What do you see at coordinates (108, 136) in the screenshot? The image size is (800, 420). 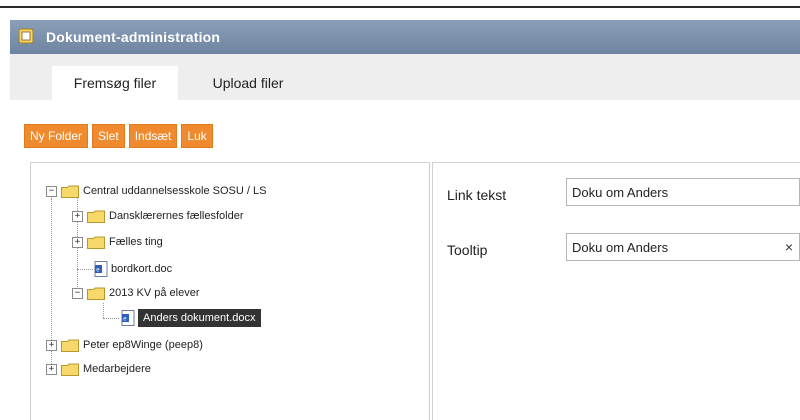 I see `delete-button: Slet` at bounding box center [108, 136].